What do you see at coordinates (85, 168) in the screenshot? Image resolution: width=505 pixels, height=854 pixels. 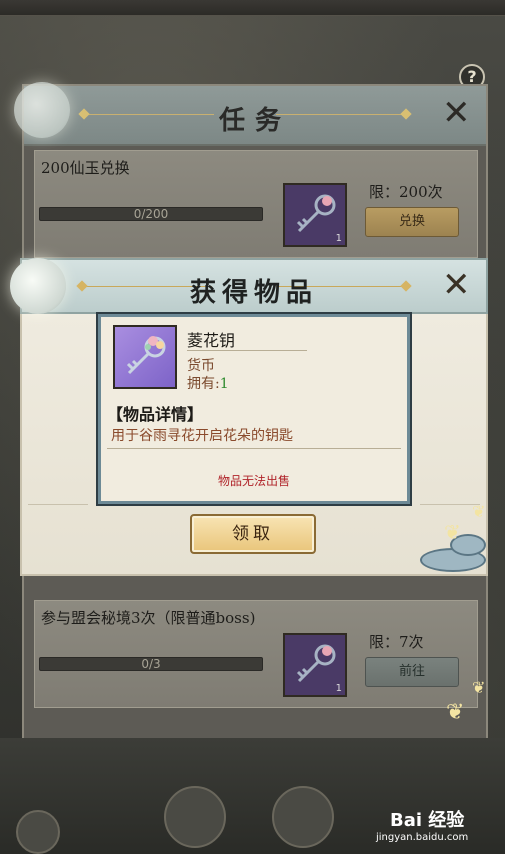 I see `task-name: 200仙玉兑换` at bounding box center [85, 168].